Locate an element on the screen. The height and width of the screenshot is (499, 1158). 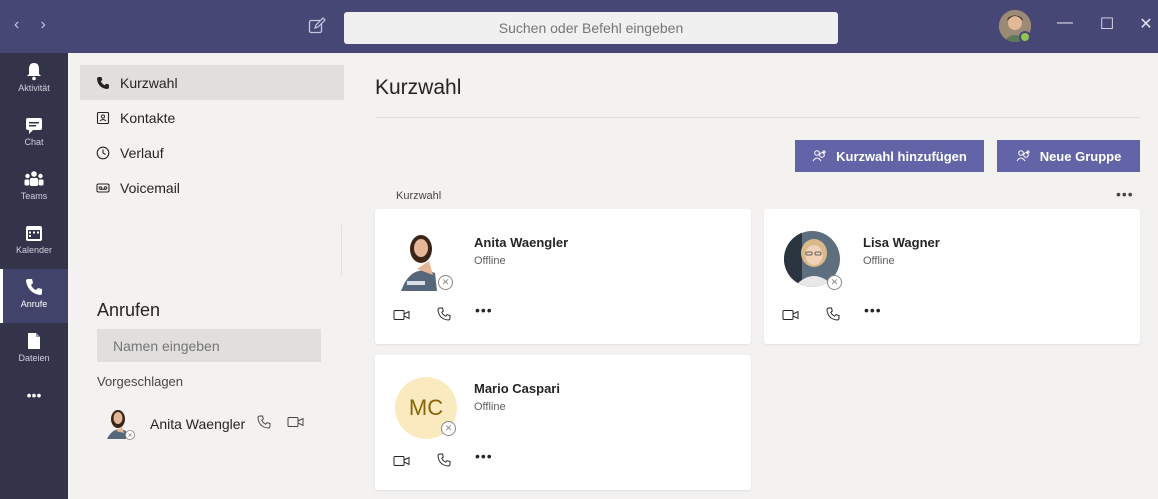
add-speed-dial-button: Kurzwahl hinzufügen is located at coordinates (889, 156).